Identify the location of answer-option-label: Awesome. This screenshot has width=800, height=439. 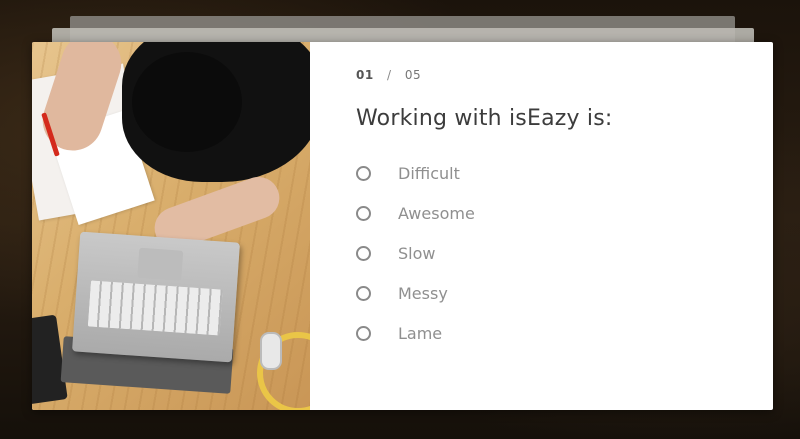
(436, 213).